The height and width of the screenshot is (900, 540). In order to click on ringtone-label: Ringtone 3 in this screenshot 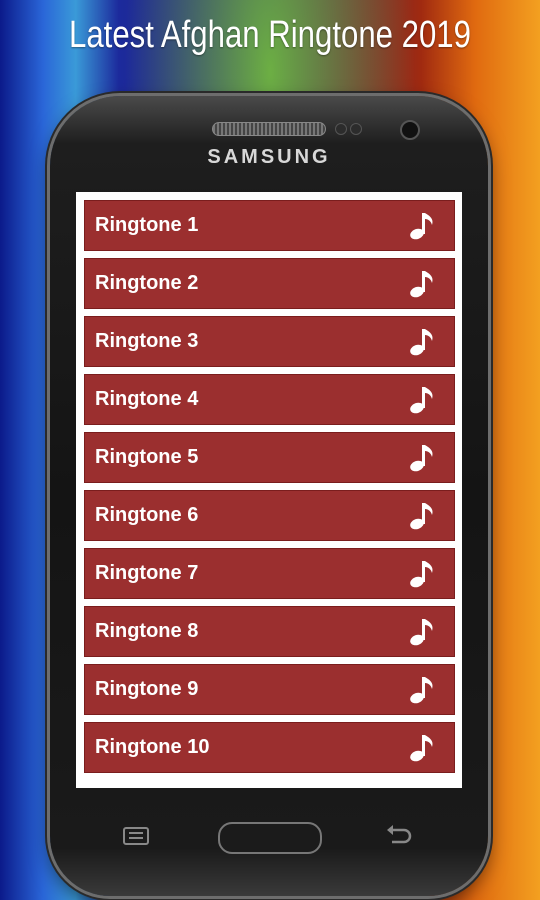, I will do `click(147, 341)`.